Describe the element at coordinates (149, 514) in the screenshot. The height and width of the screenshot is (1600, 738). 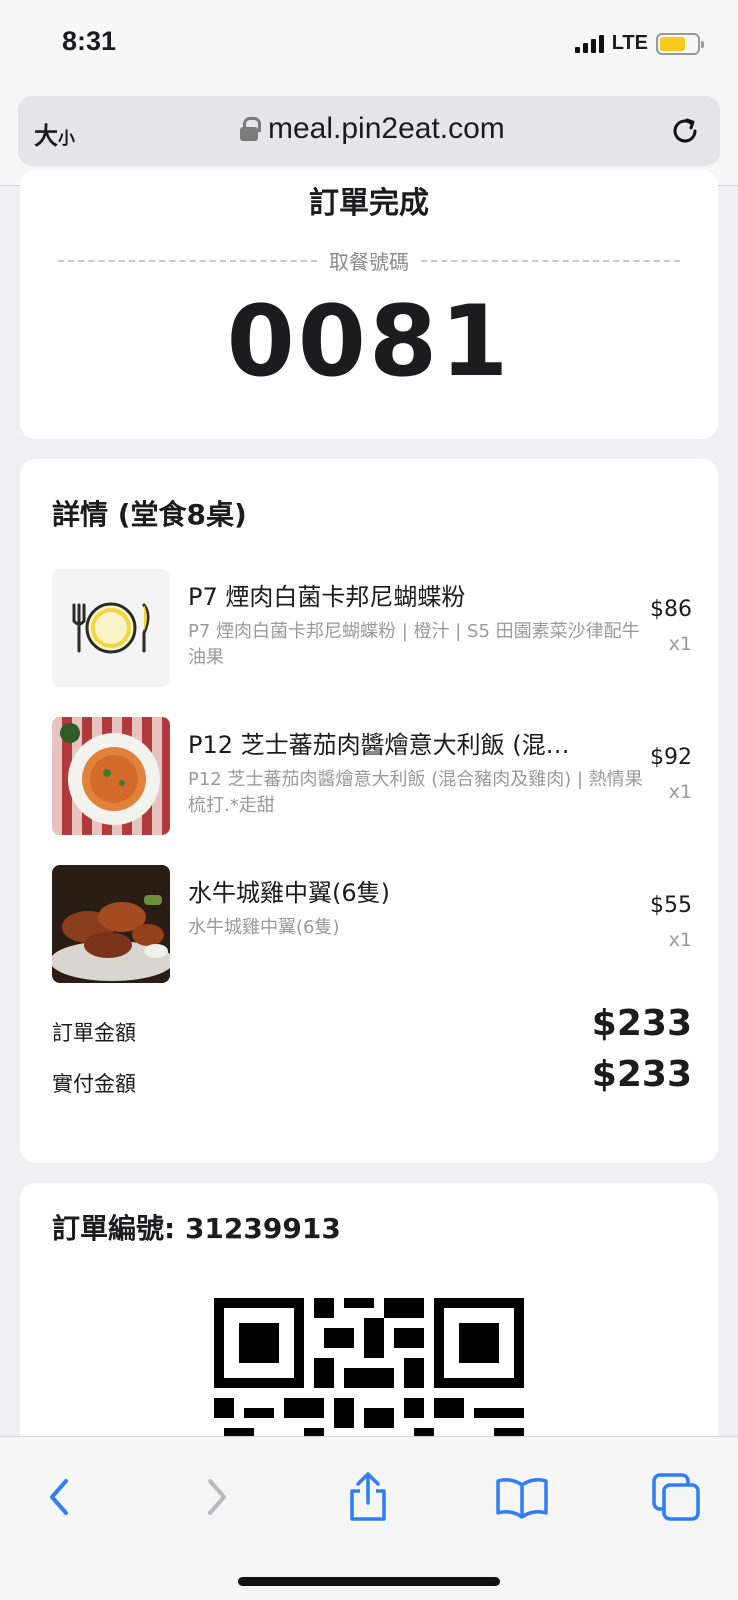
I see `details-title: 詳情 (堂食8桌)` at that location.